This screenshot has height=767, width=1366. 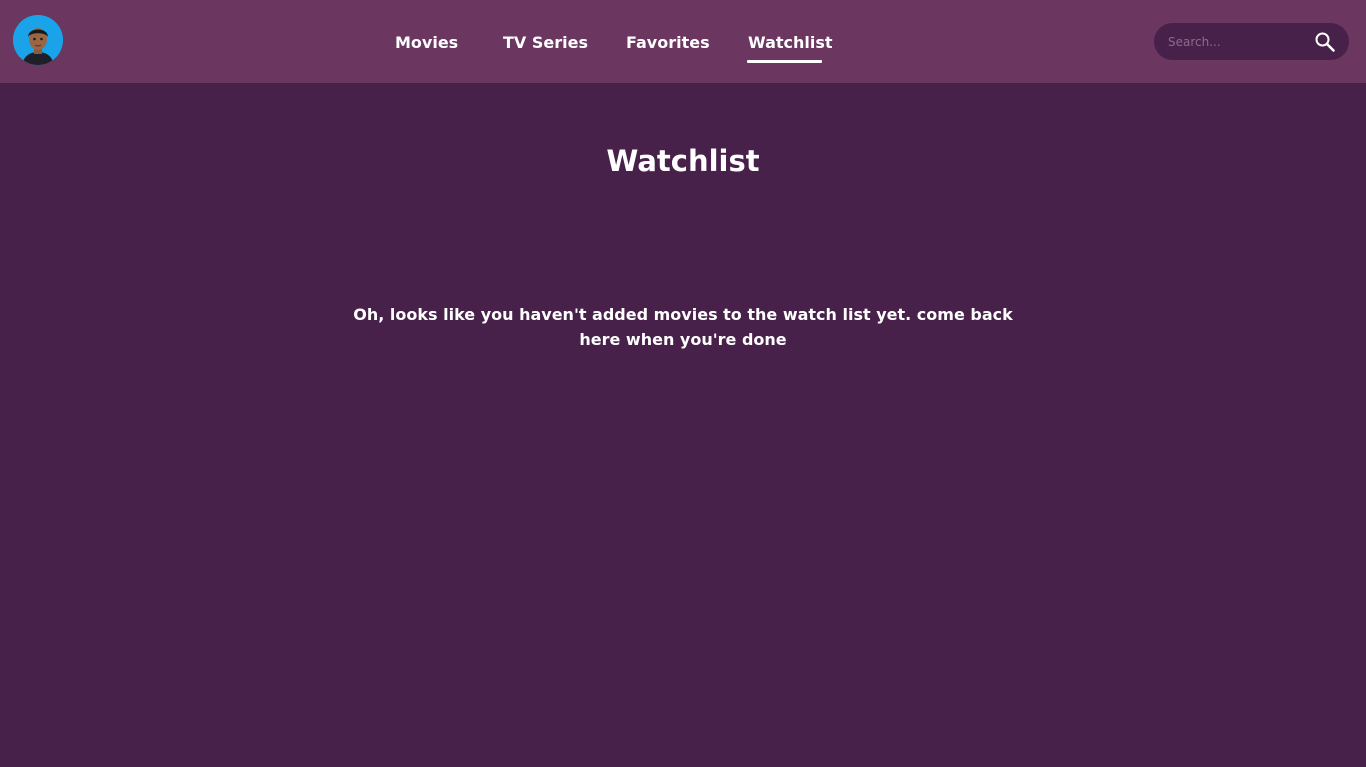 What do you see at coordinates (426, 43) in the screenshot?
I see `nav-link-movies: Movies` at bounding box center [426, 43].